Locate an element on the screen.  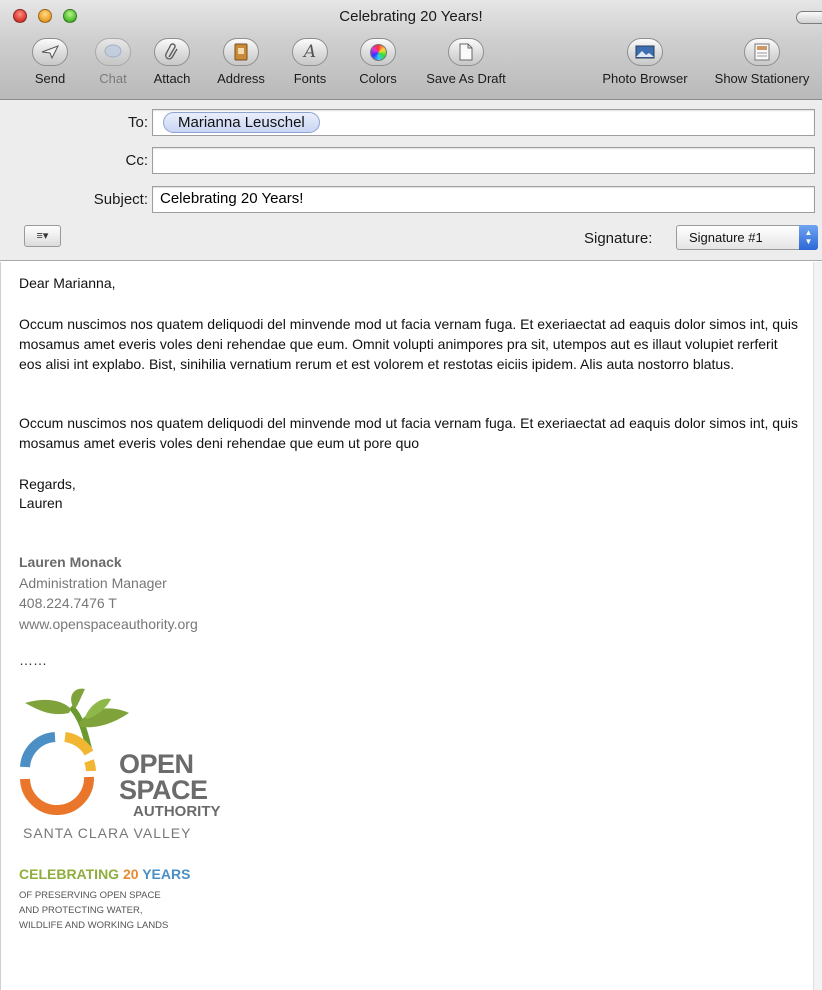
send-label: Send is located at coordinates (50, 78).